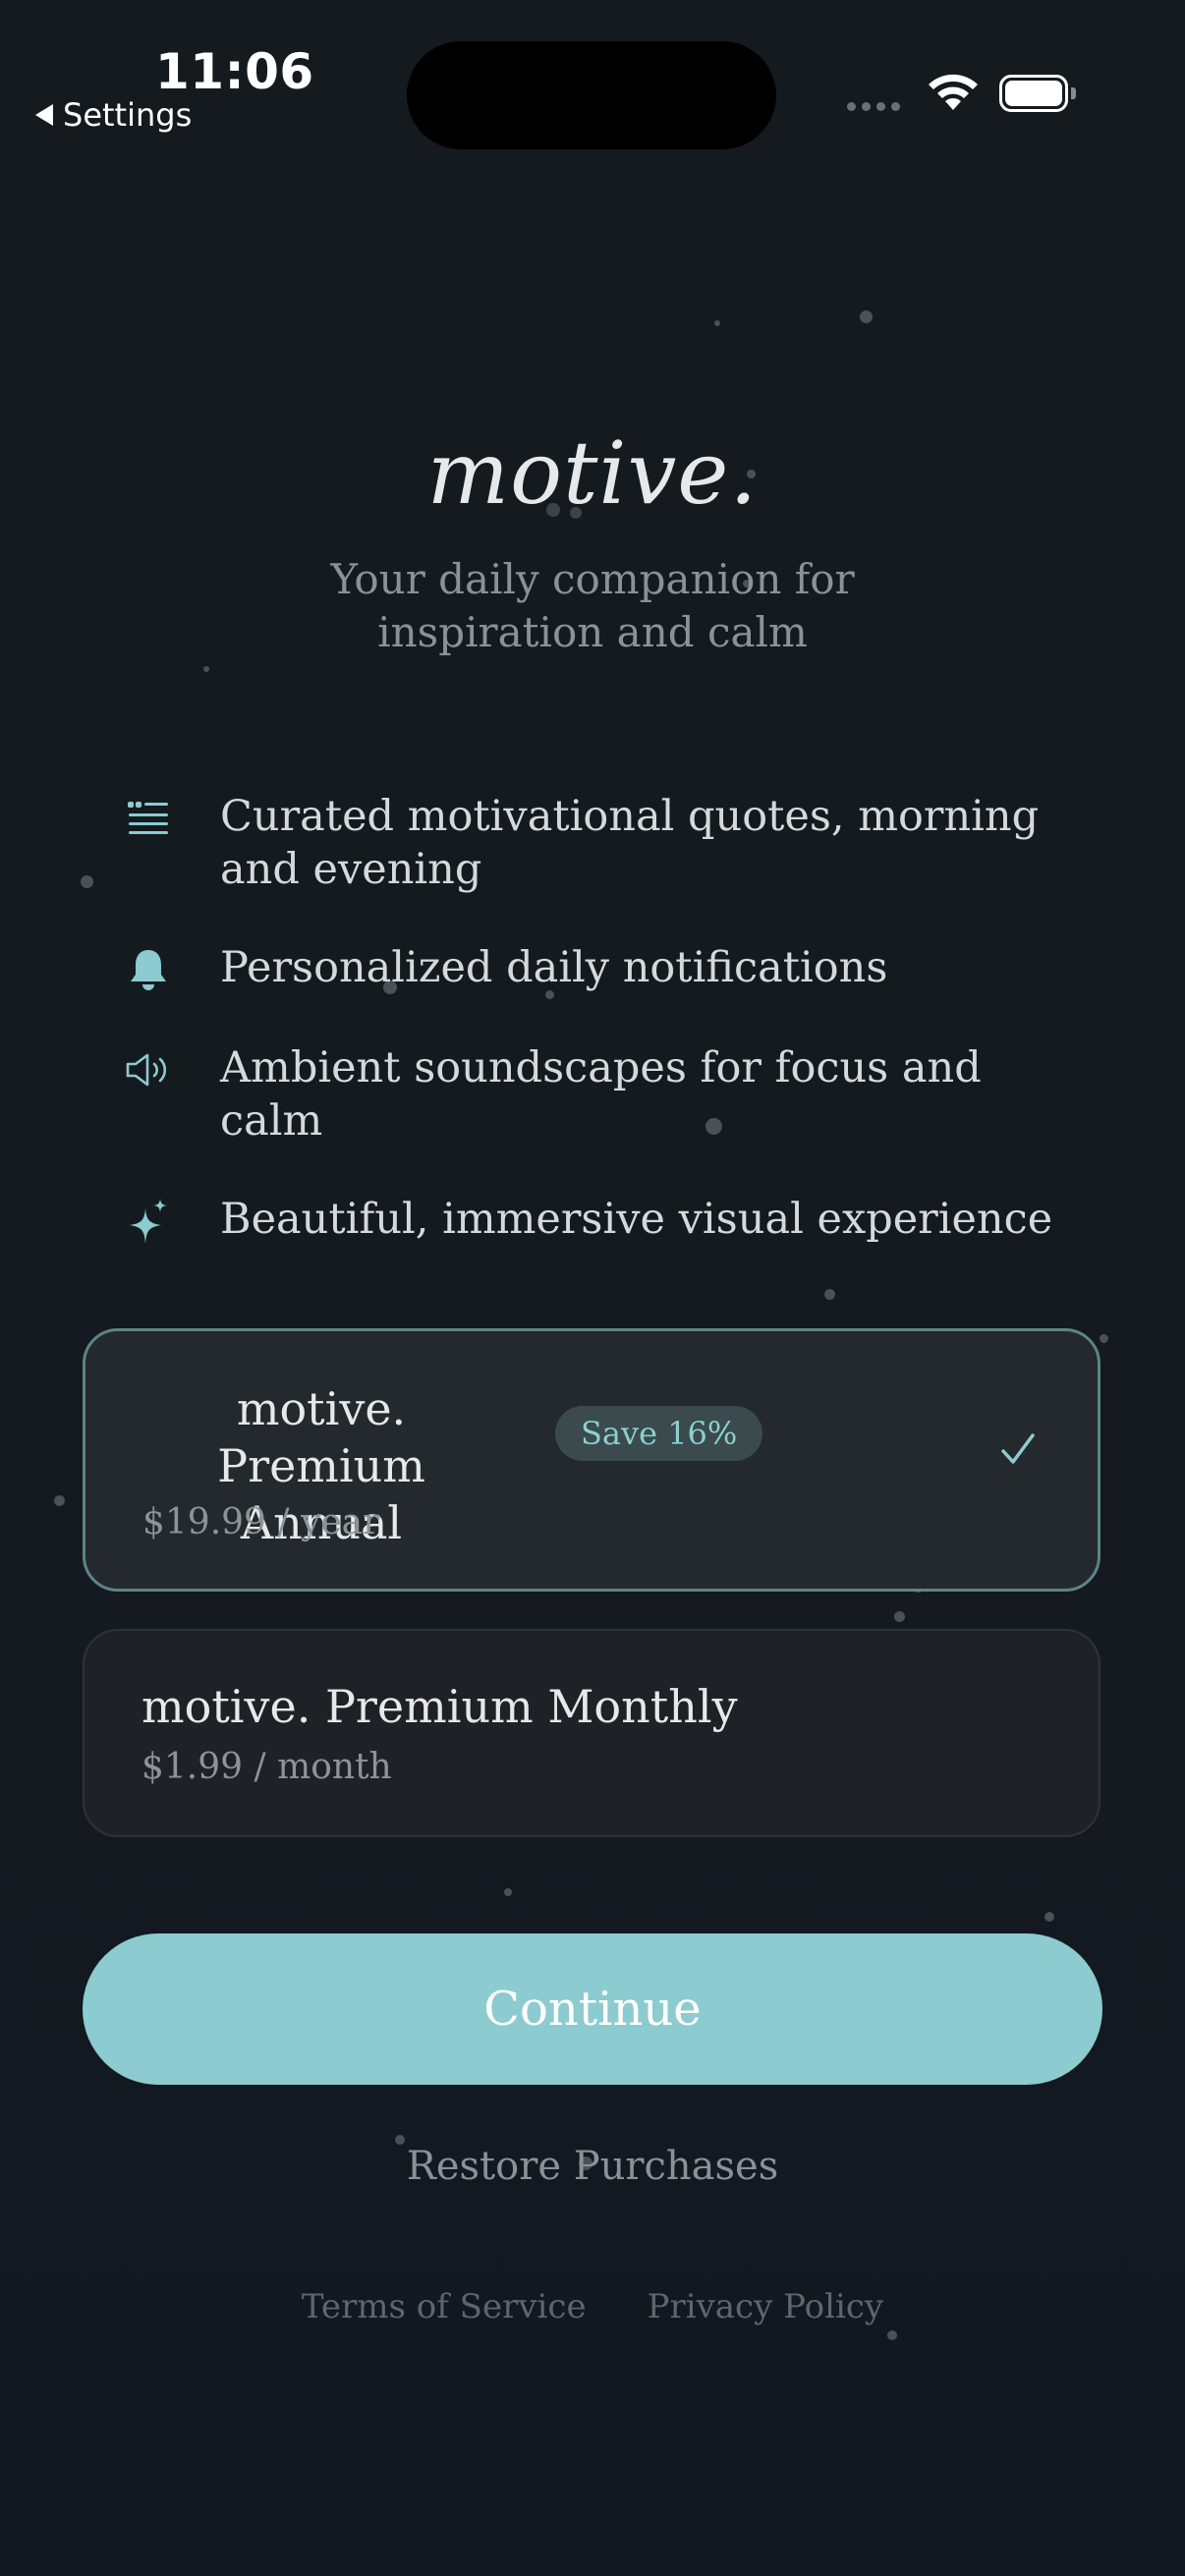 The image size is (1185, 2576). I want to click on privacy-policy-link: Privacy Policy, so click(766, 2306).